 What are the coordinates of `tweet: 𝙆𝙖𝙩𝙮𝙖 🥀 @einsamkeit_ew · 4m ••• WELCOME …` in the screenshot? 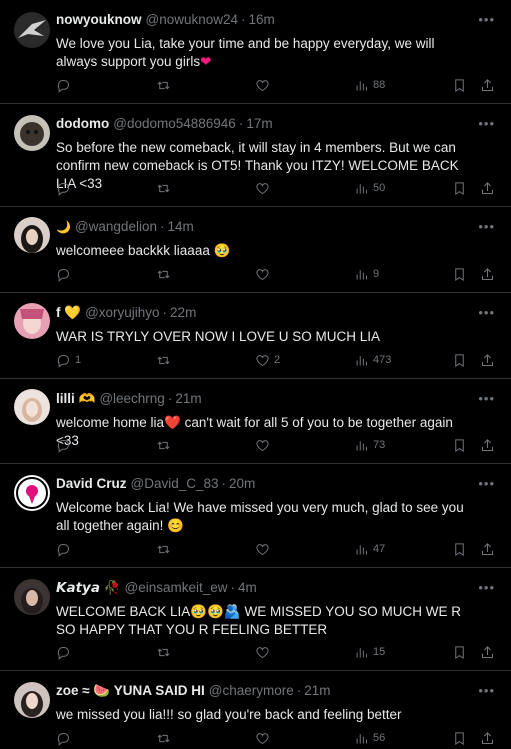 It's located at (255, 619).